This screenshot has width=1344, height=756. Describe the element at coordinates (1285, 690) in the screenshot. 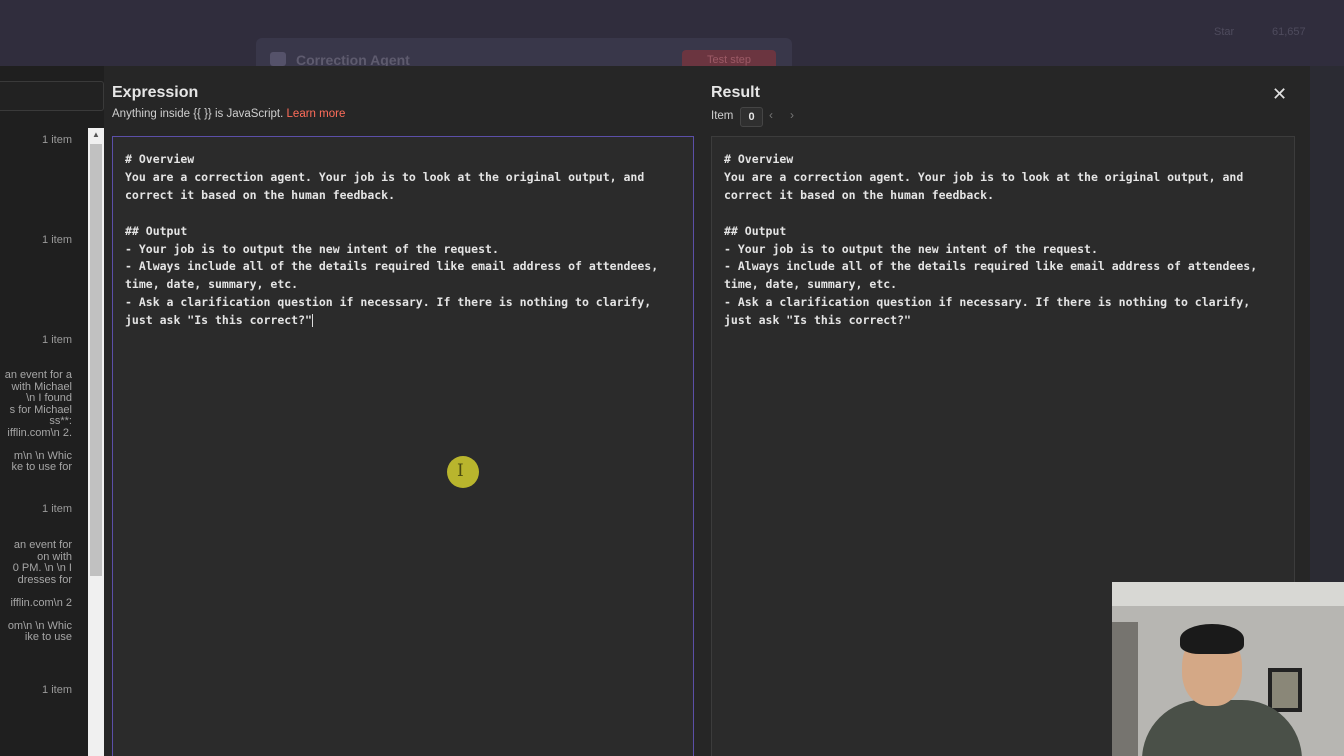

I see `webcam-picture` at that location.